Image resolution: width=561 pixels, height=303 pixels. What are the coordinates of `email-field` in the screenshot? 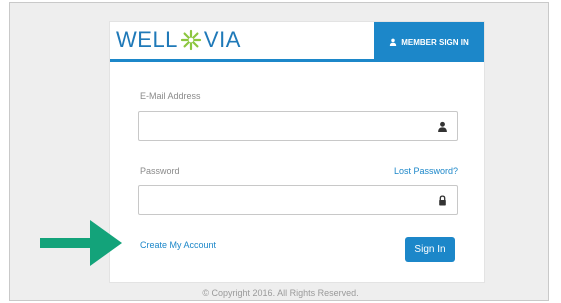 It's located at (298, 126).